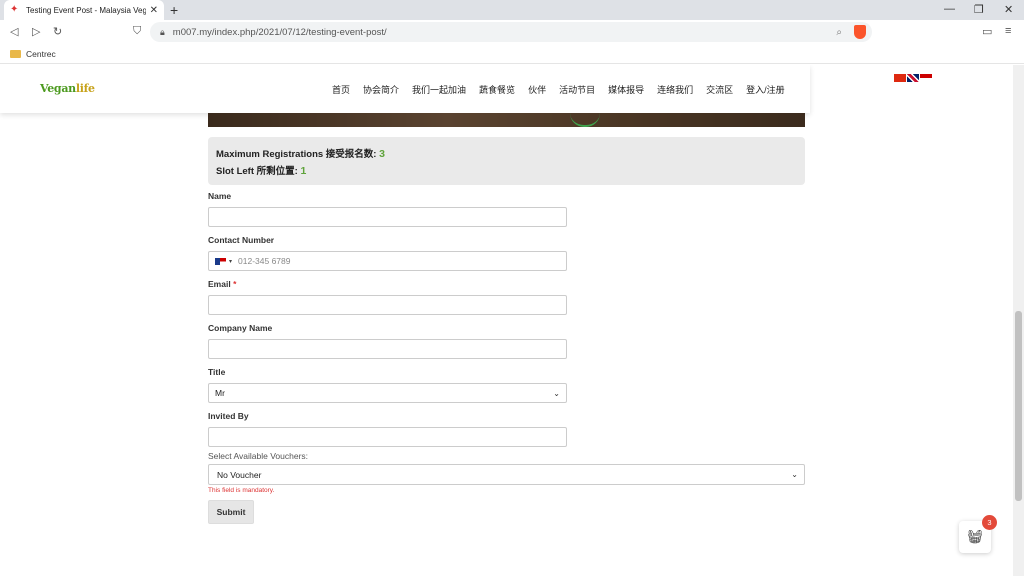 This screenshot has width=1024, height=576. What do you see at coordinates (41, 54) in the screenshot?
I see `bookmark-folder-centrec: Centrec` at bounding box center [41, 54].